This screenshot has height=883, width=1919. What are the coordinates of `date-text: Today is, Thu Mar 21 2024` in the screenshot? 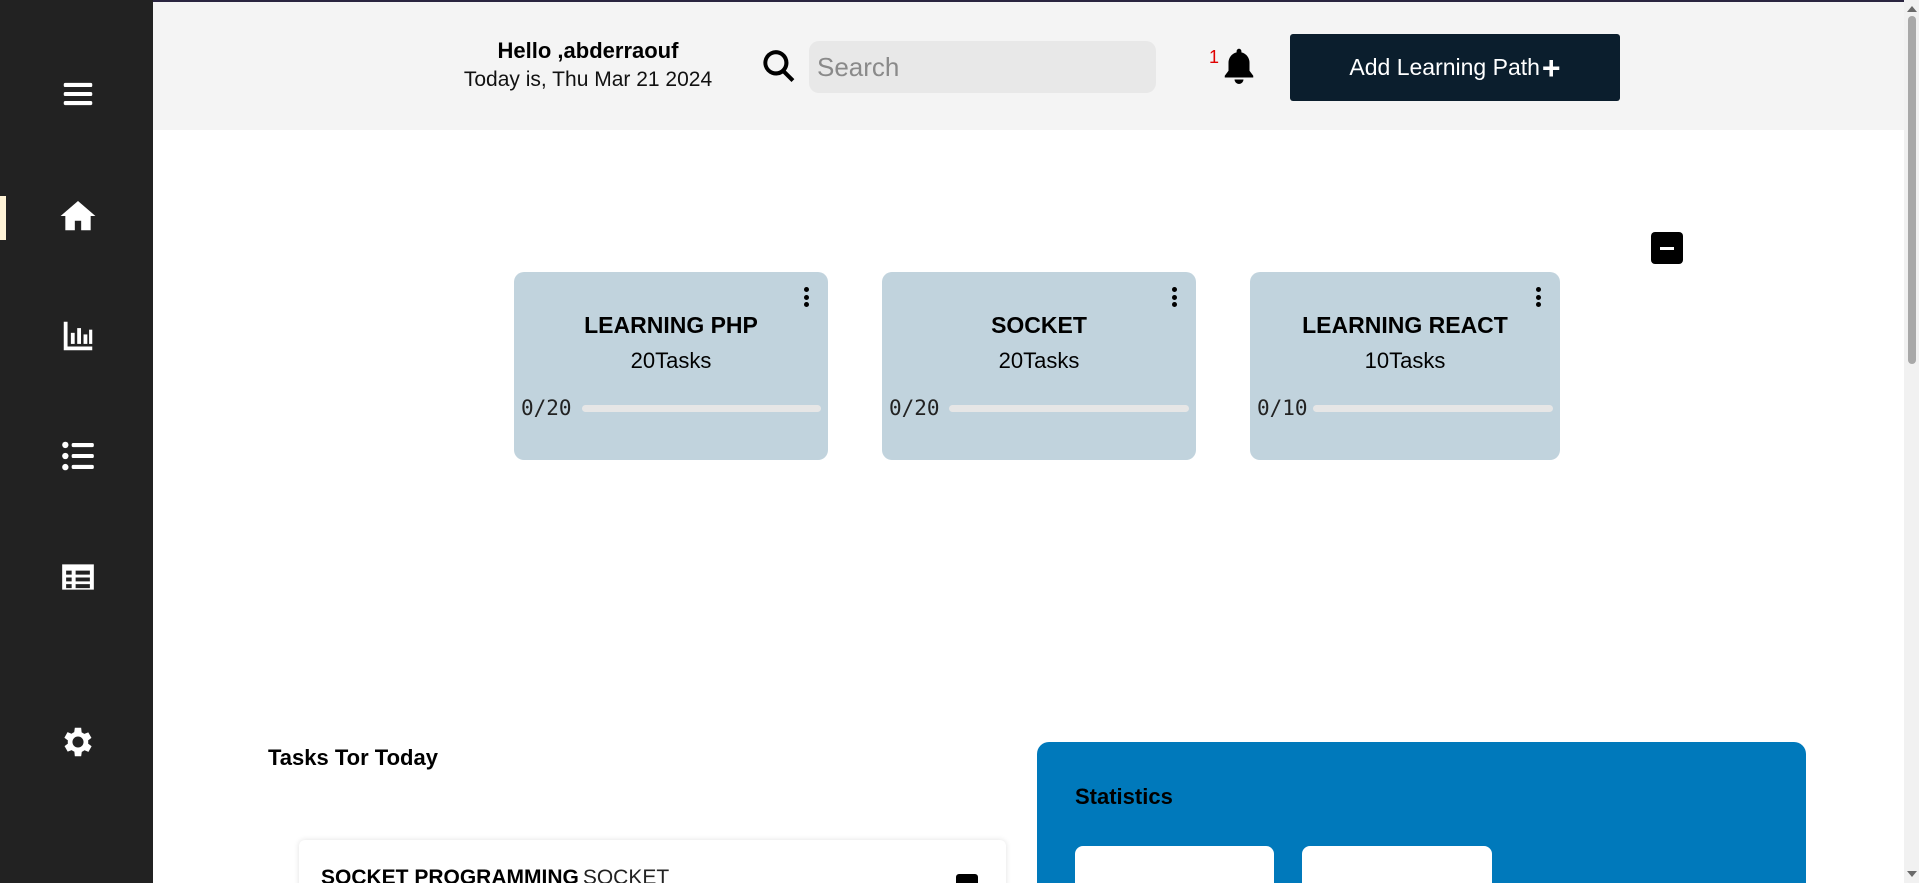 It's located at (588, 79).